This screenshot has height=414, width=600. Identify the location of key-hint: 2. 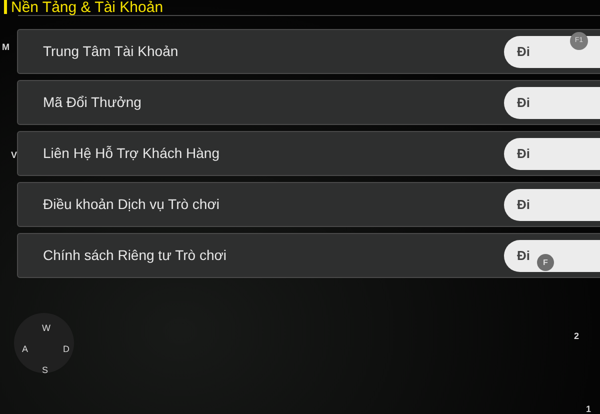
(577, 336).